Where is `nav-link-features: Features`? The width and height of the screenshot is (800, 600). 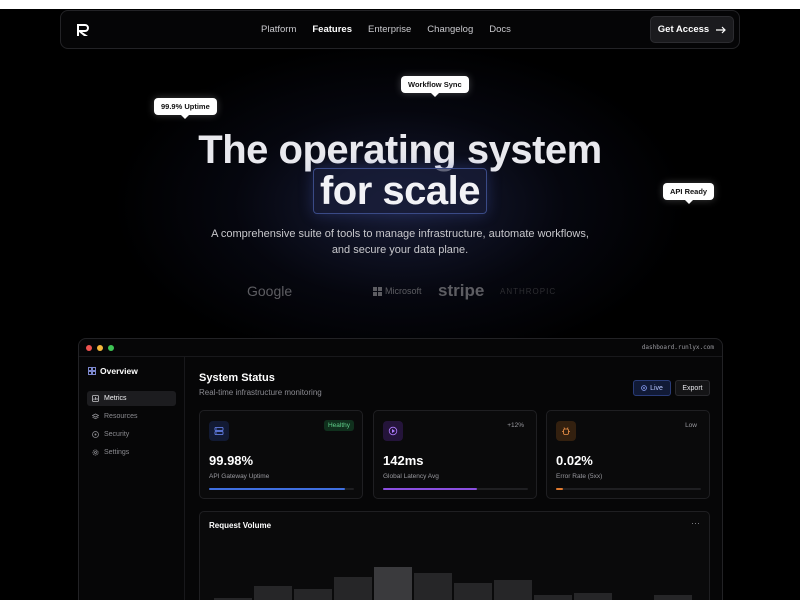 nav-link-features: Features is located at coordinates (332, 29).